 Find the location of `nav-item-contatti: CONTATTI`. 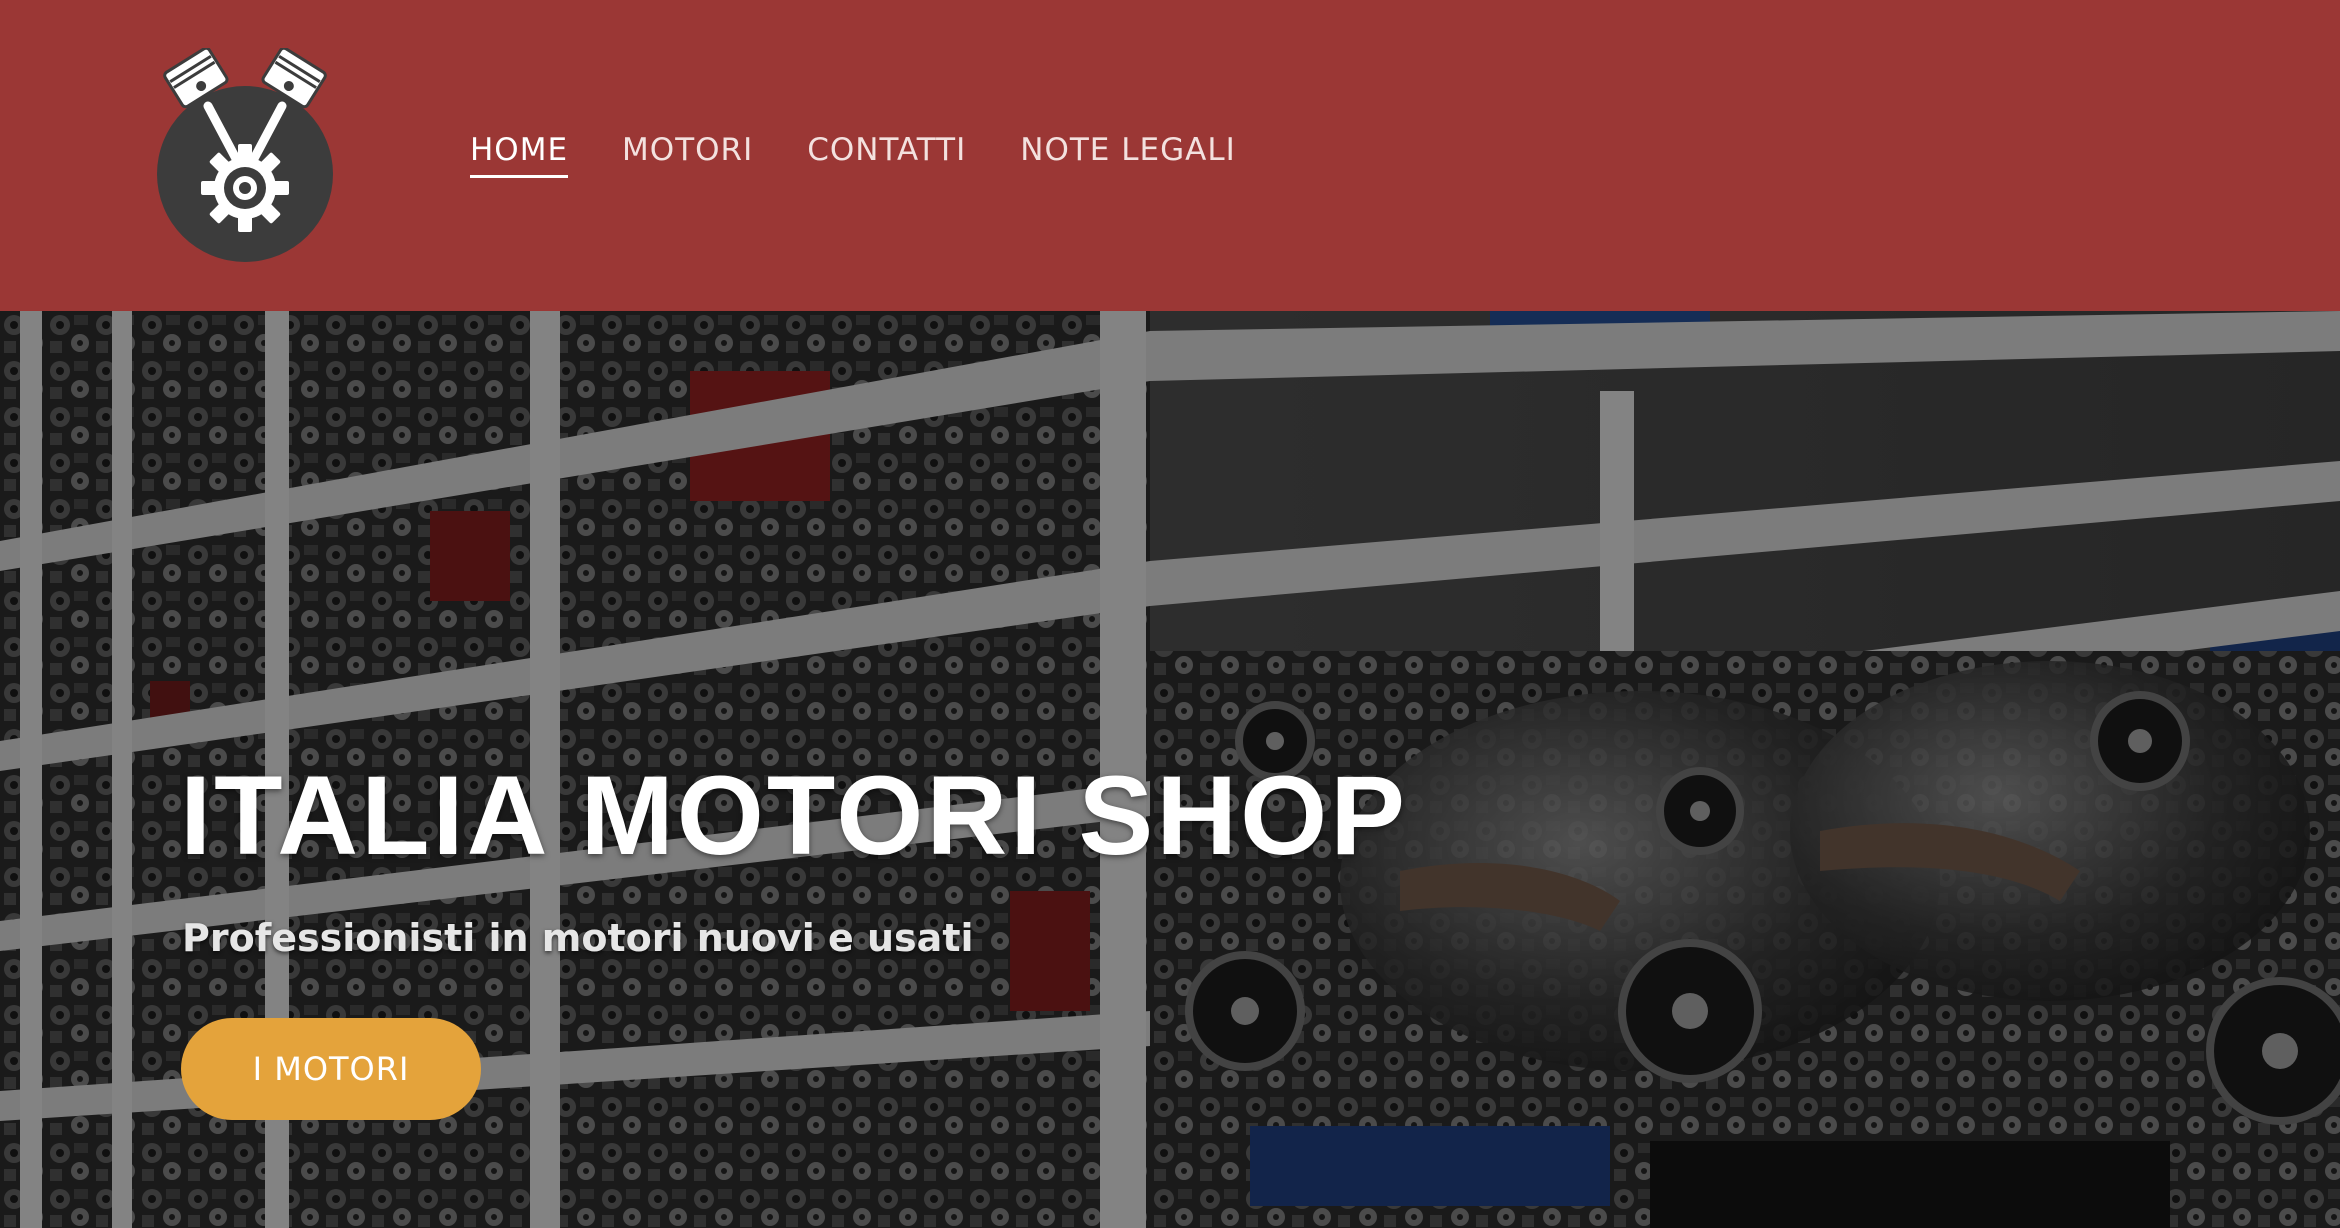

nav-item-contatti: CONTATTI is located at coordinates (886, 155).